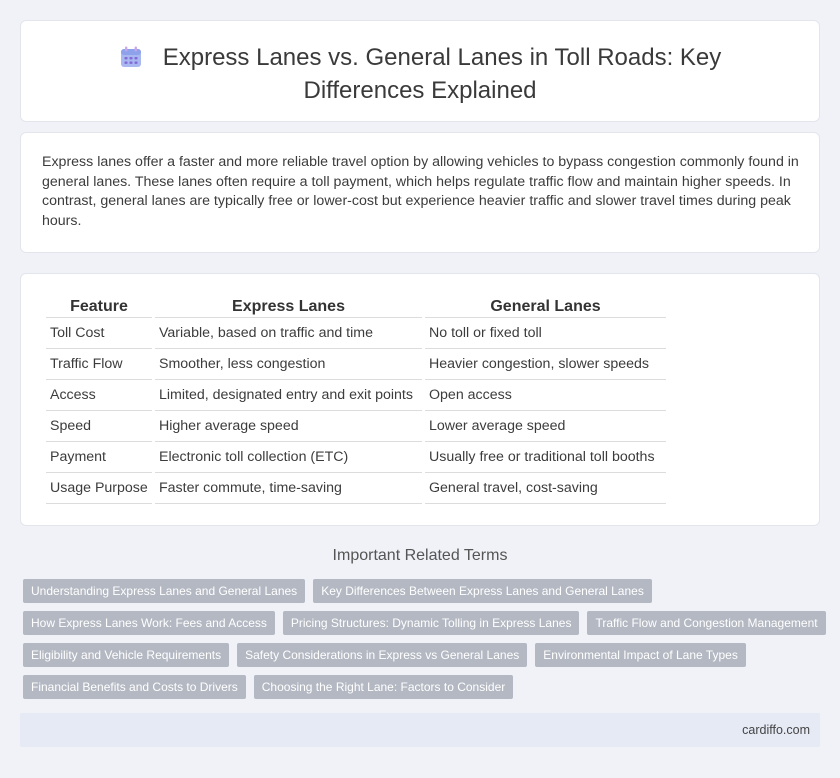 The image size is (840, 778). I want to click on footer-site-link: cardiffo.com, so click(776, 730).